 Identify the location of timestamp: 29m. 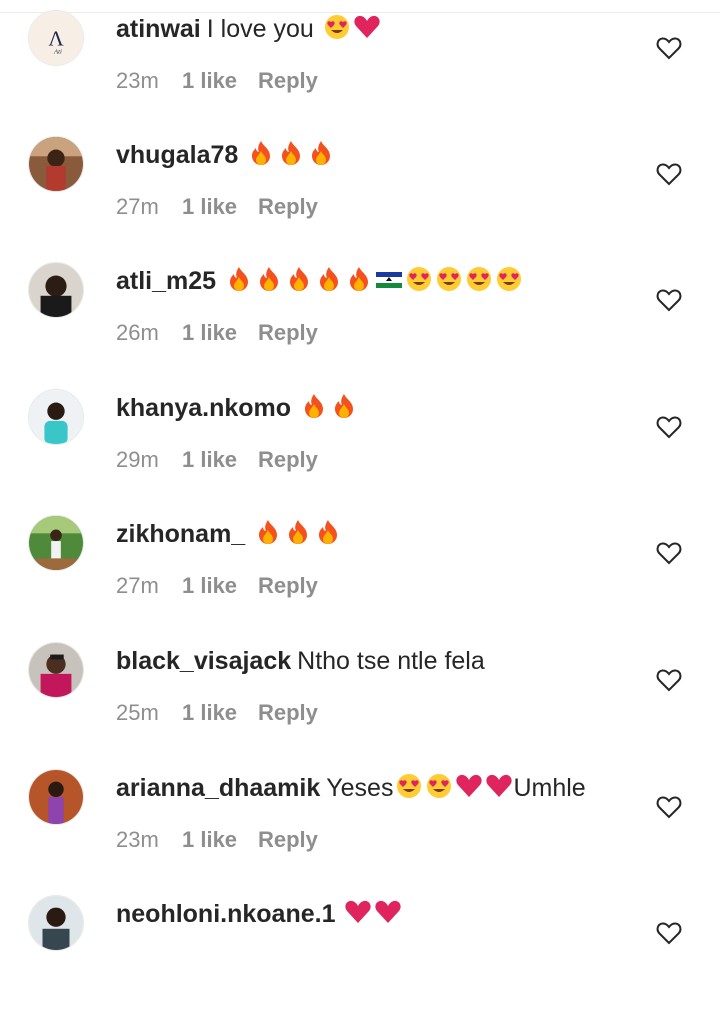
(137, 459).